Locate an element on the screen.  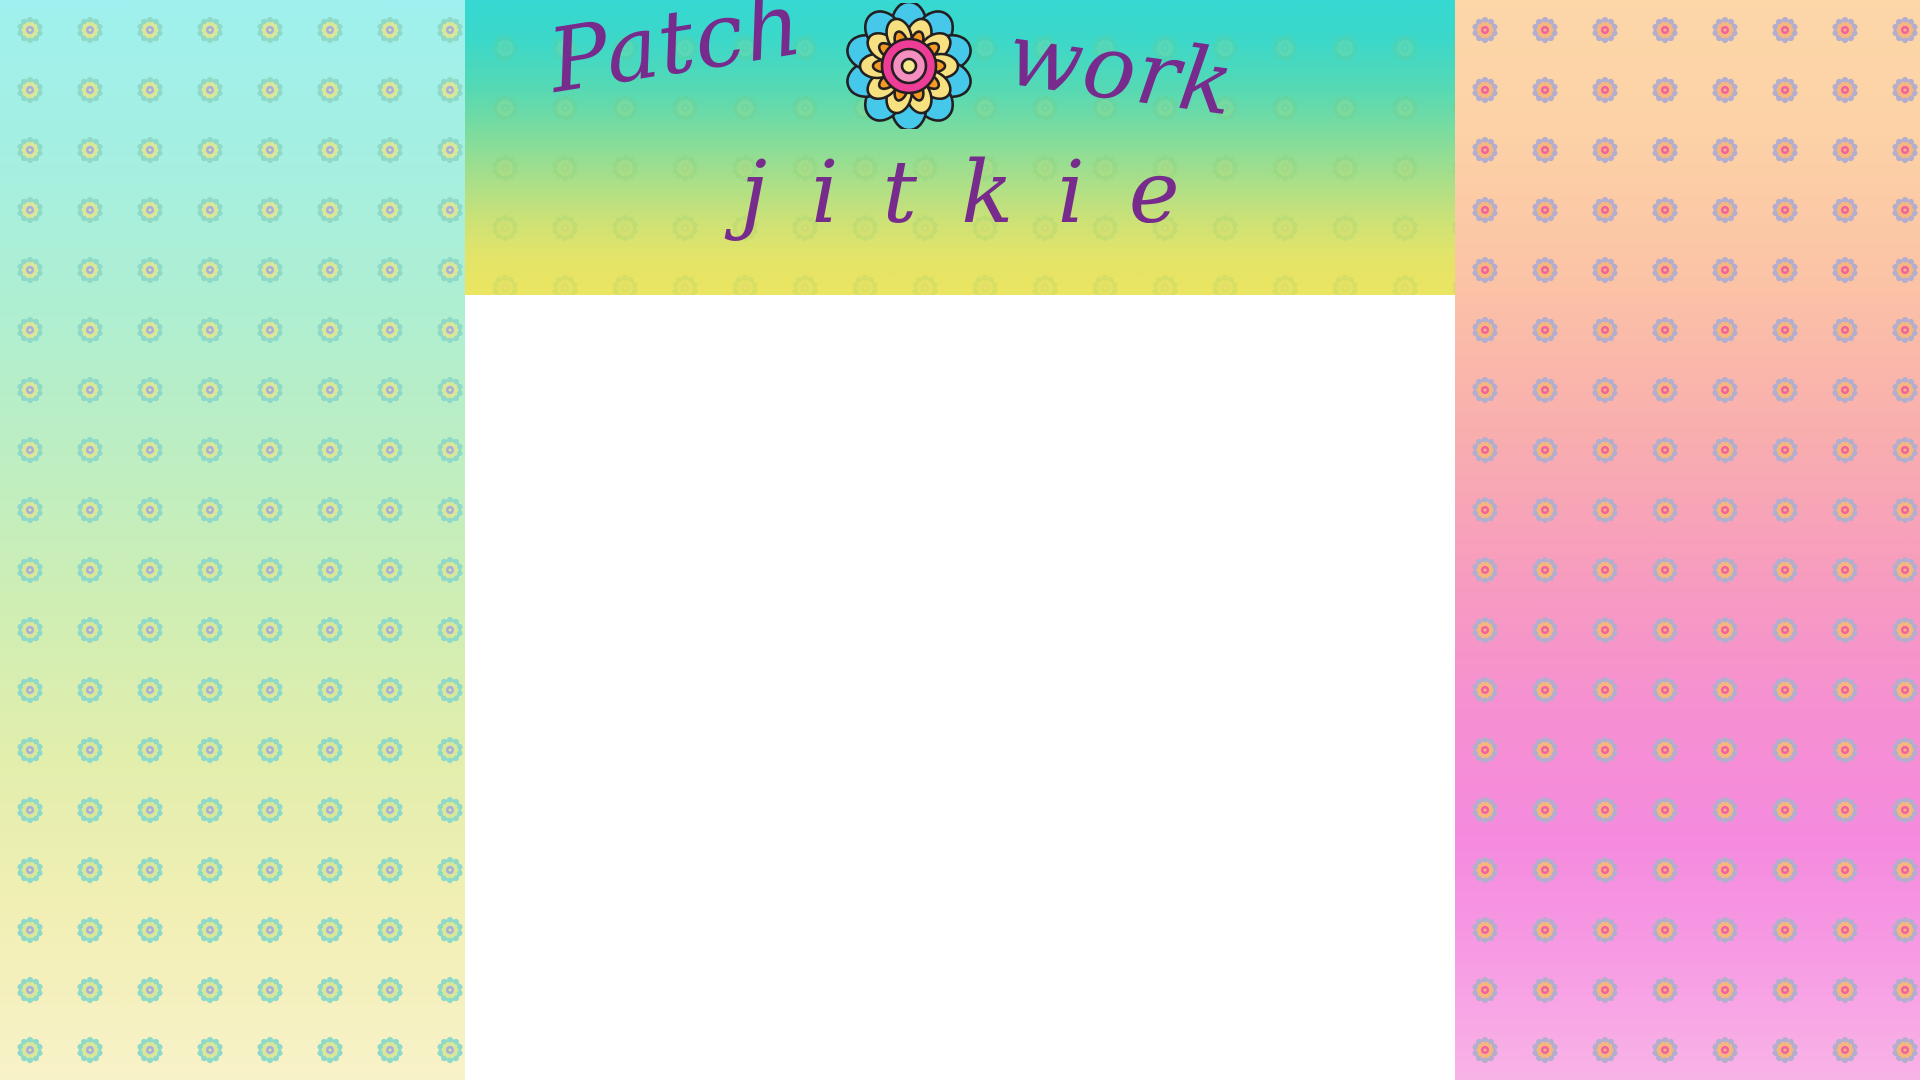
page-title-wordmark: jitkie is located at coordinates (982, 193).